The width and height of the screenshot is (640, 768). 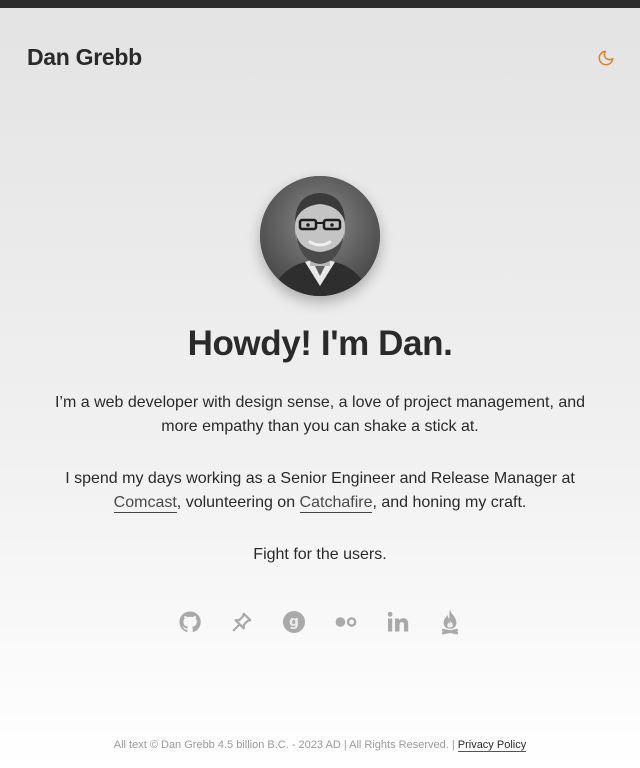 I want to click on social-links: g, so click(x=320, y=622).